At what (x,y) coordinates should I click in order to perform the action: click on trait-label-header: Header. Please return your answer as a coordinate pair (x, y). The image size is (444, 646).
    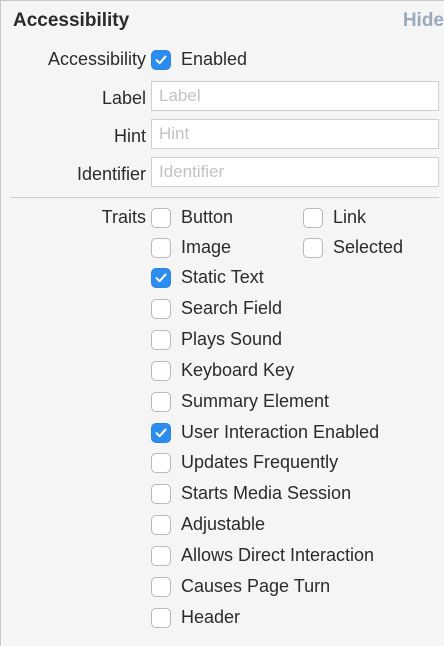
    Looking at the image, I should click on (211, 617).